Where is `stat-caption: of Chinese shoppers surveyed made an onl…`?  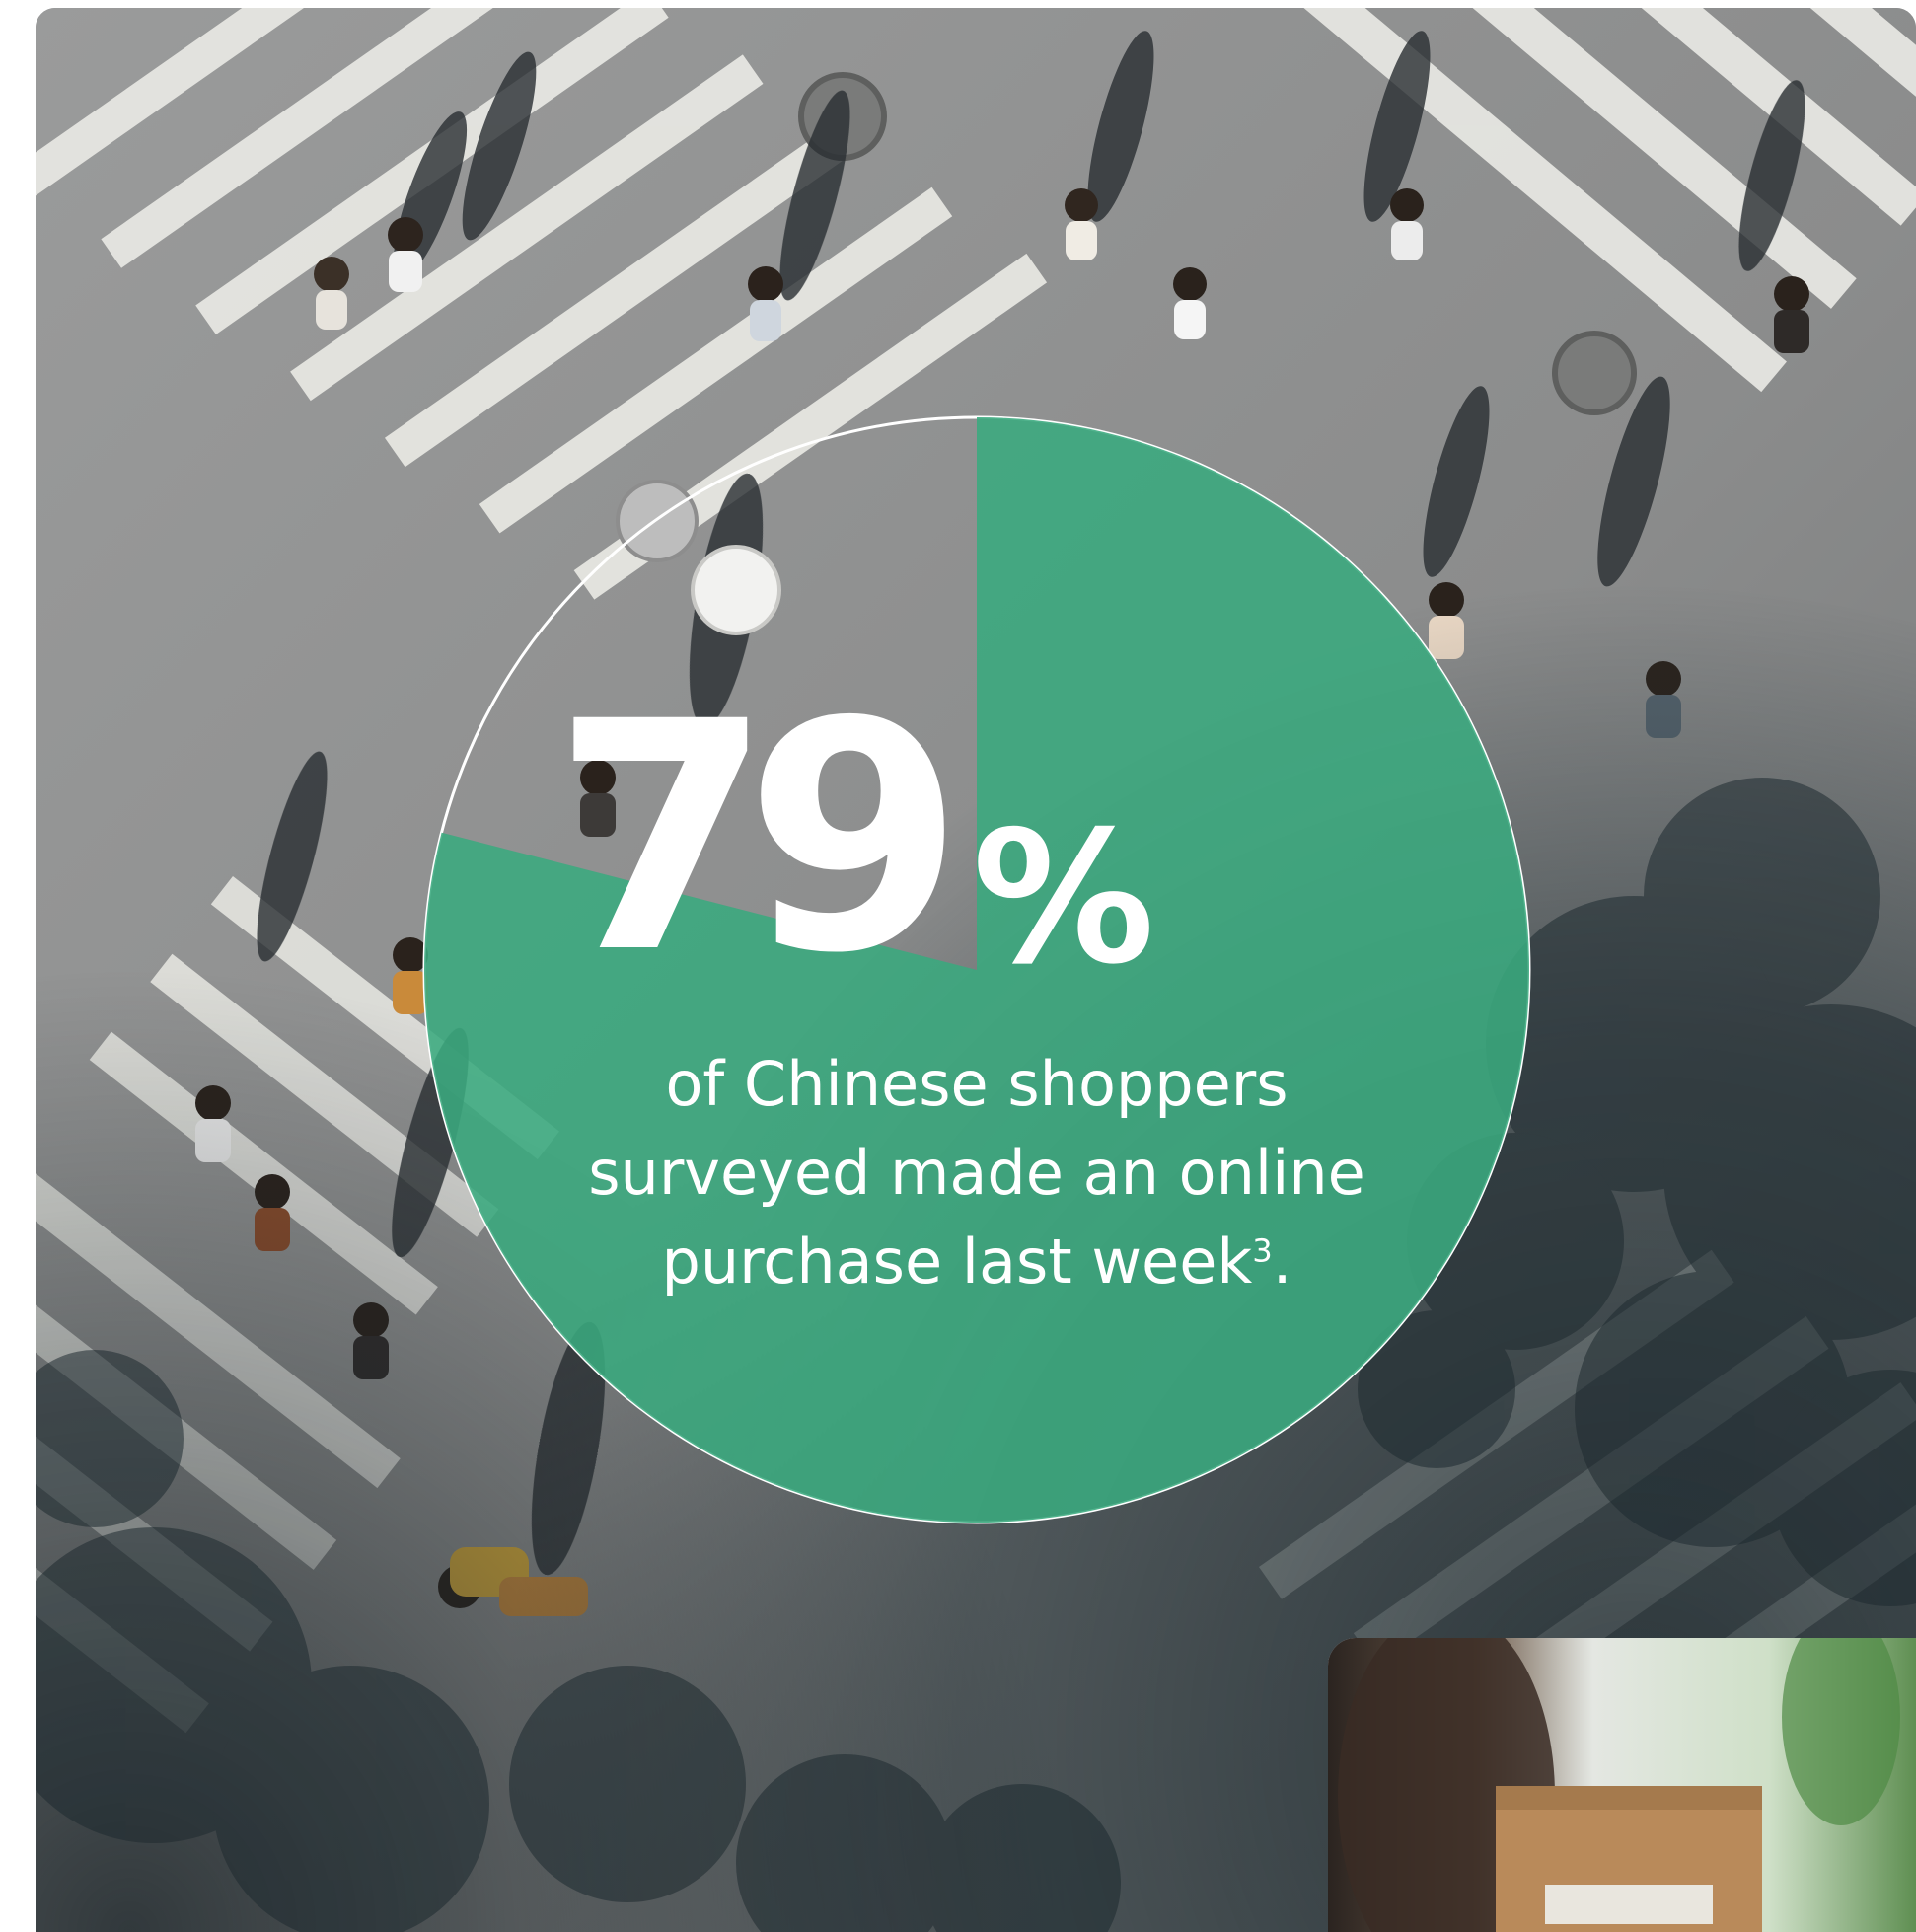
stat-caption: of Chinese shoppers surveyed made an onl… is located at coordinates (977, 1173).